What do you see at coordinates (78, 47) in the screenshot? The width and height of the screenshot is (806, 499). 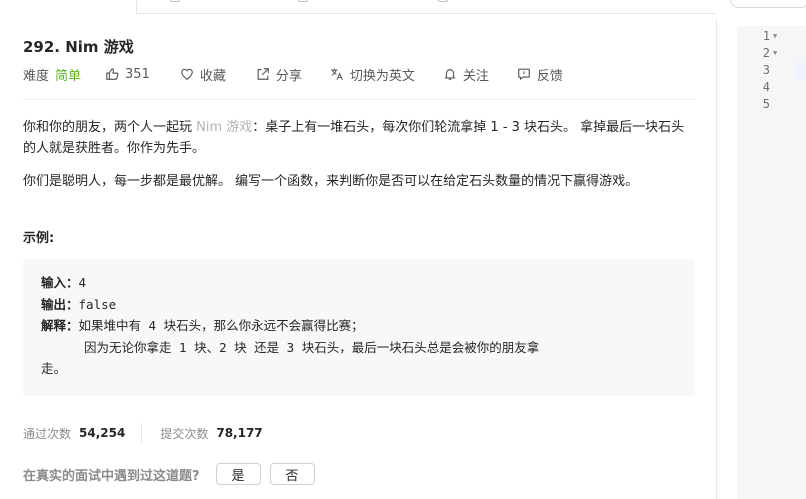 I see `problem-title: 292. Nim 游戏` at bounding box center [78, 47].